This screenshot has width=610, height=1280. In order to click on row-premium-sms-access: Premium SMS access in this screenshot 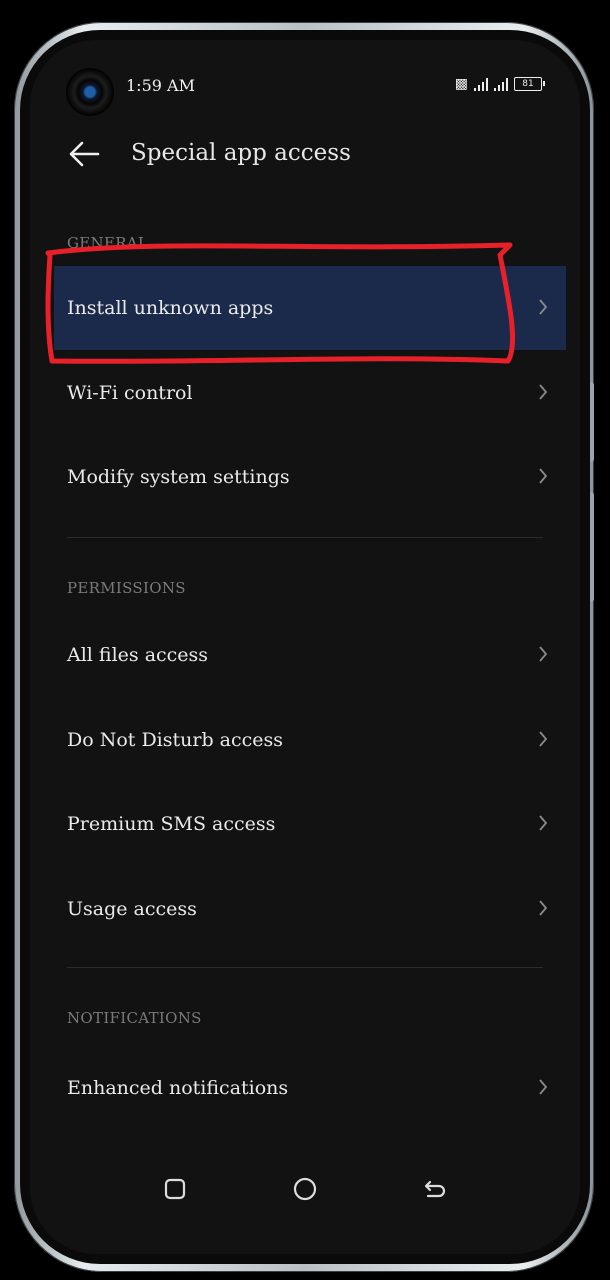, I will do `click(310, 824)`.